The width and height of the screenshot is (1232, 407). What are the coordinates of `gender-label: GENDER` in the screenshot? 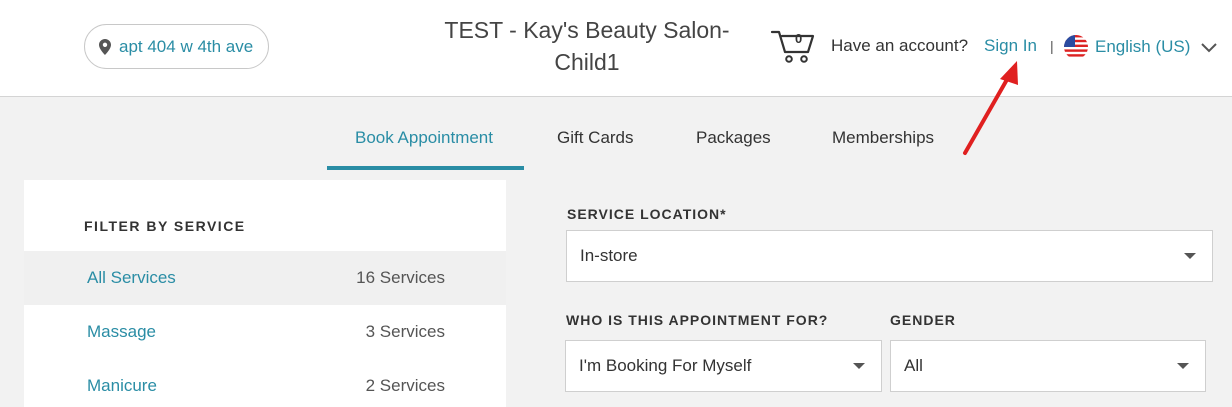 It's located at (923, 320).